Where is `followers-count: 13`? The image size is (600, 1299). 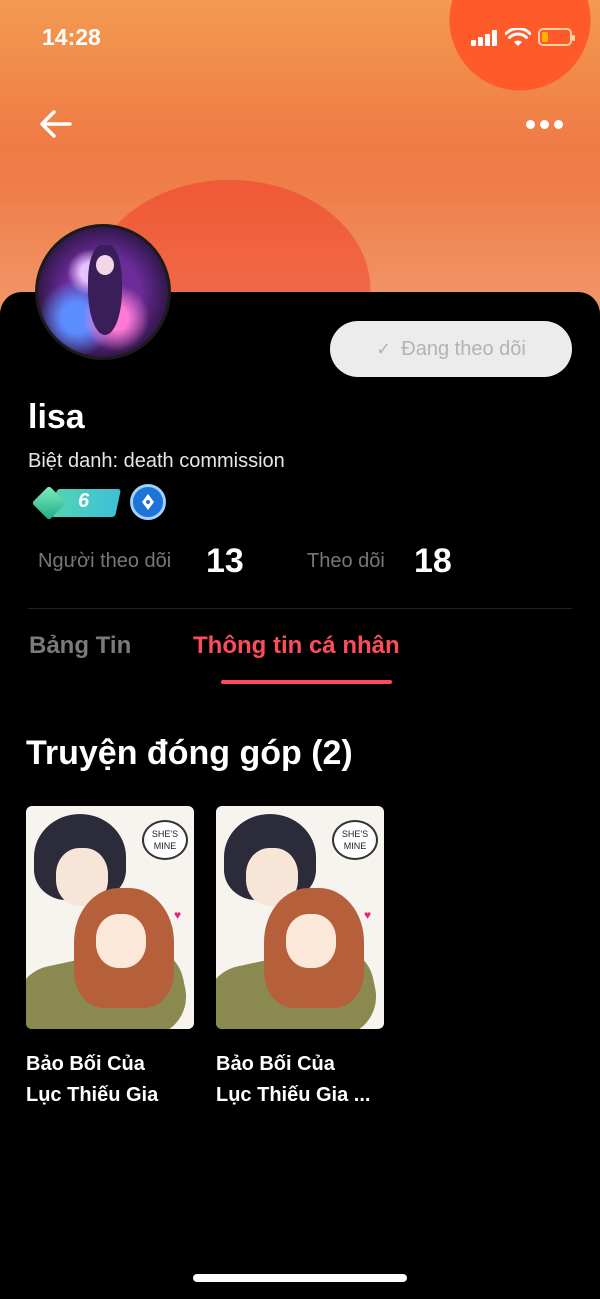 followers-count: 13 is located at coordinates (225, 561).